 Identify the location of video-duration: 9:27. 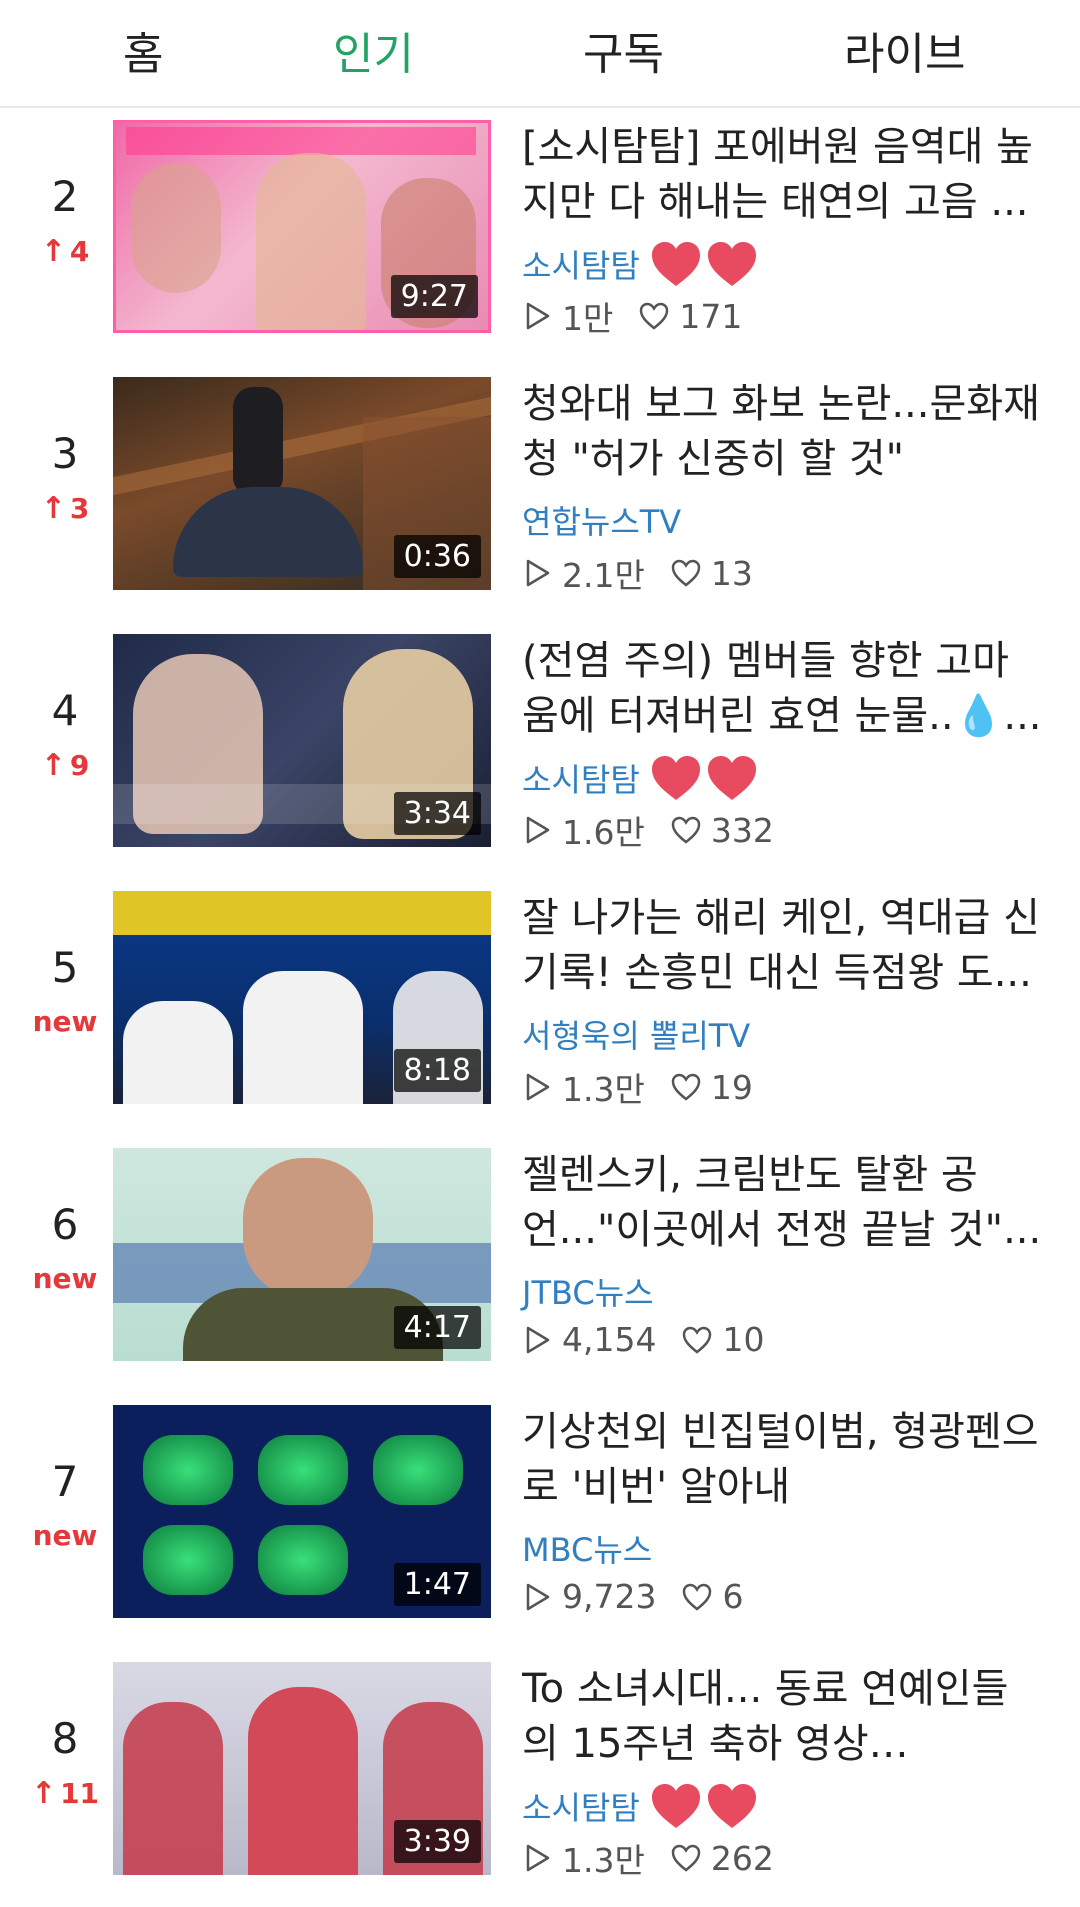
(434, 296).